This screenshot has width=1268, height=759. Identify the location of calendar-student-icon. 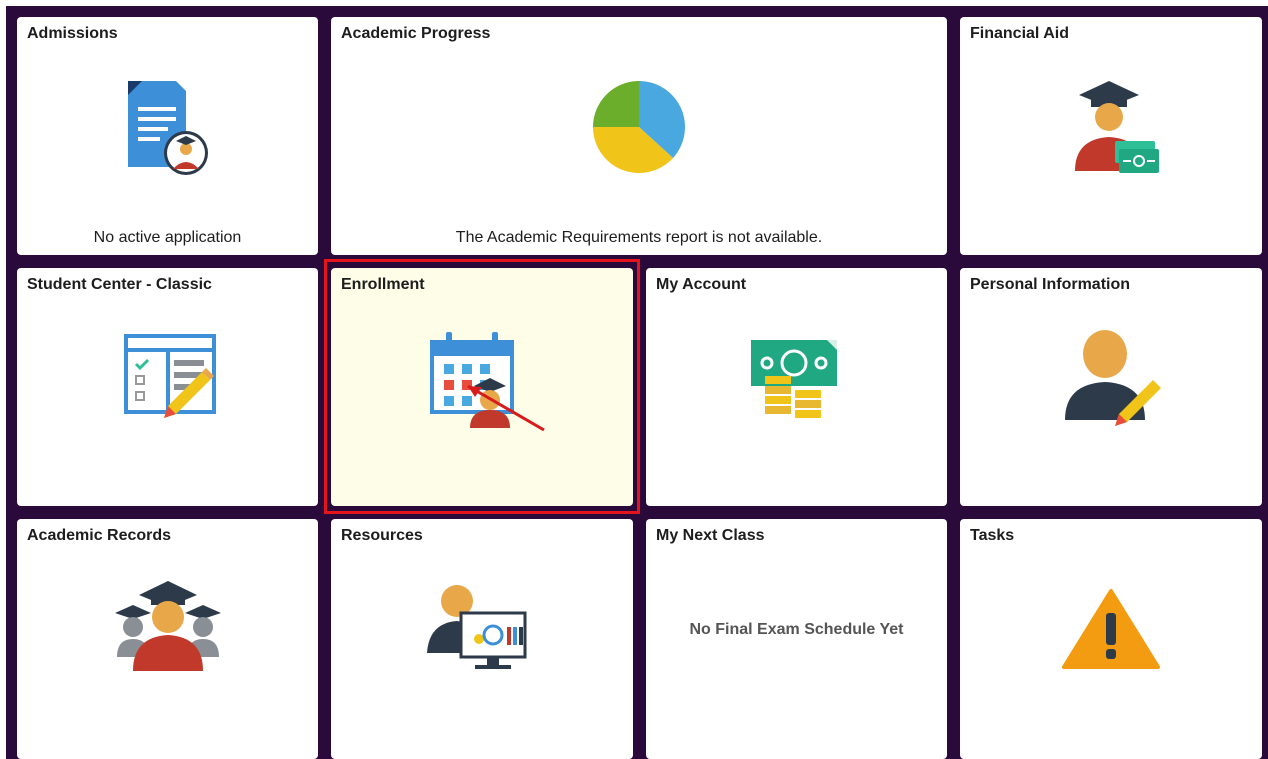
(482, 383).